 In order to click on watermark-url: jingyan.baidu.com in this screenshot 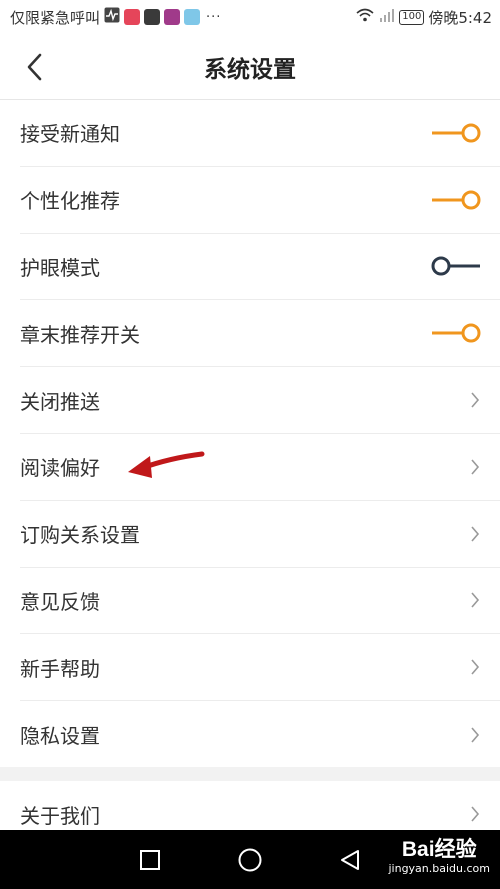, I will do `click(439, 868)`.